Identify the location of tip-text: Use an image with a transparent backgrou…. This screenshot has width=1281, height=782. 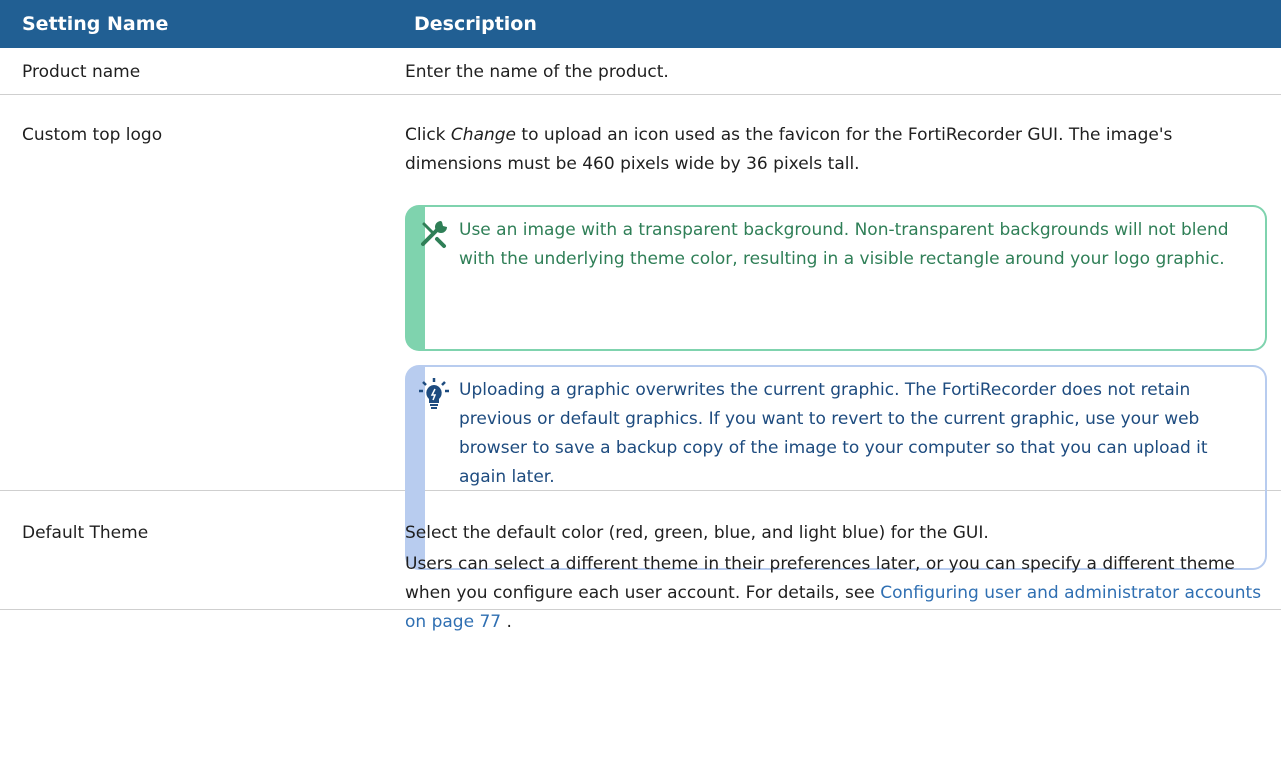
(844, 244).